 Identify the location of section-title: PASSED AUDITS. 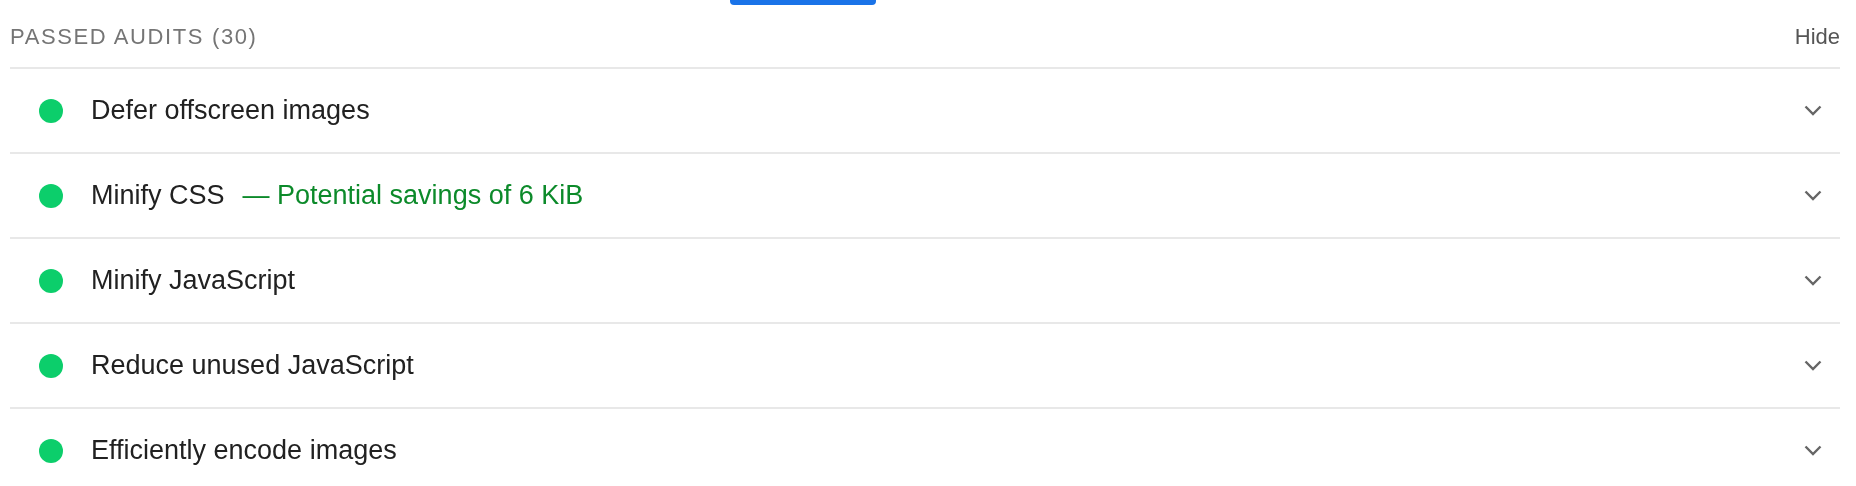
(107, 36).